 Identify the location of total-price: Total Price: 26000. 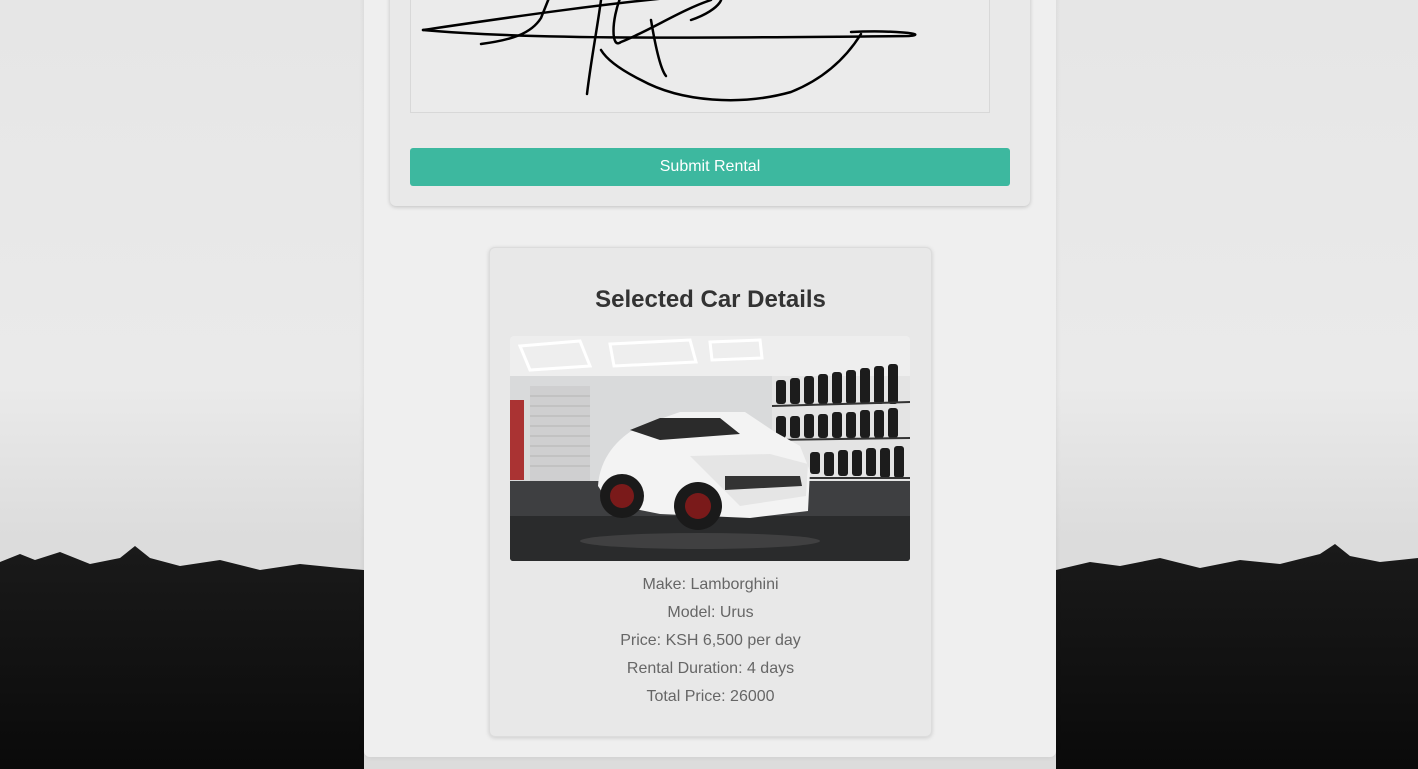
(710, 696).